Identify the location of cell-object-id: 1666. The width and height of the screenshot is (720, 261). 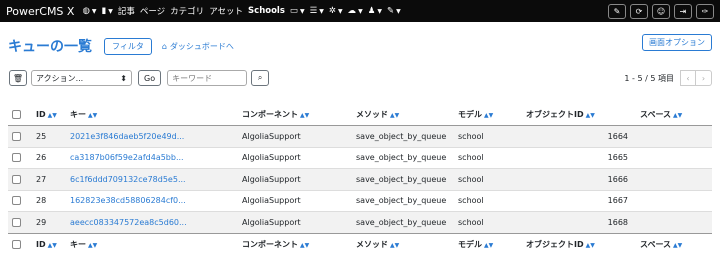
(617, 179).